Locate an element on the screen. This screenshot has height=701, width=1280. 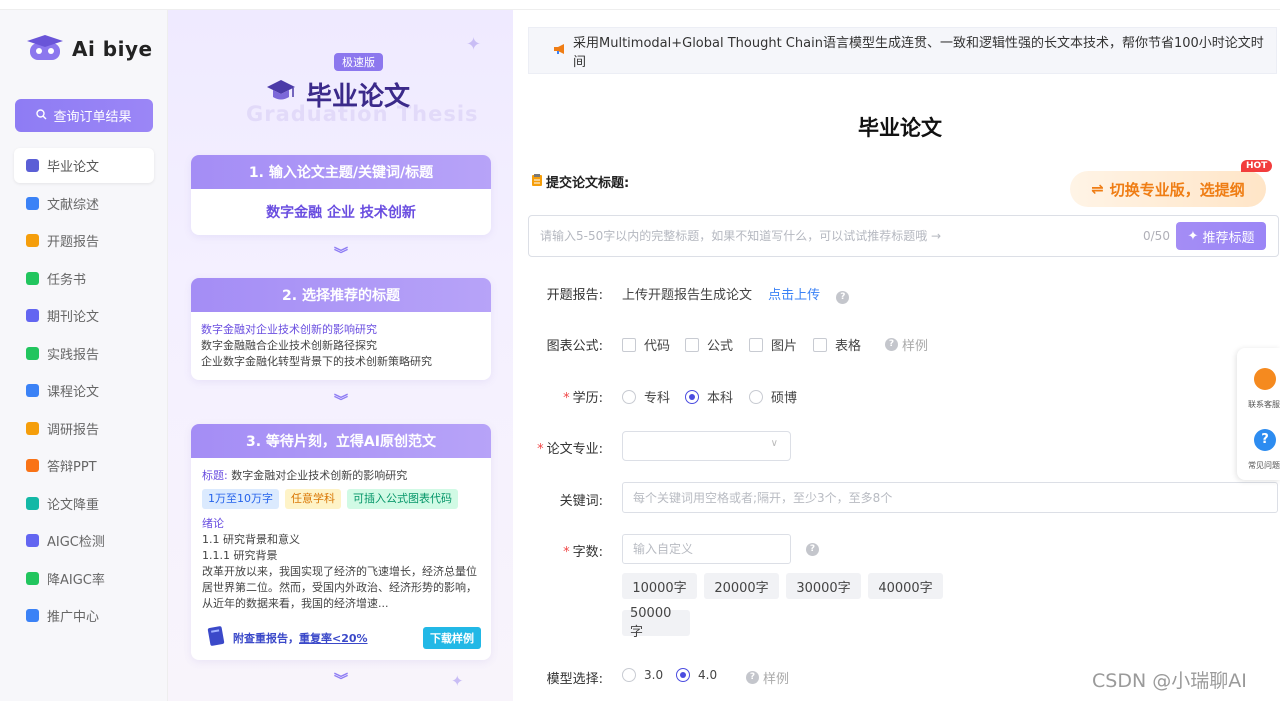
sidebar-item-label: AIGC检测 is located at coordinates (76, 542).